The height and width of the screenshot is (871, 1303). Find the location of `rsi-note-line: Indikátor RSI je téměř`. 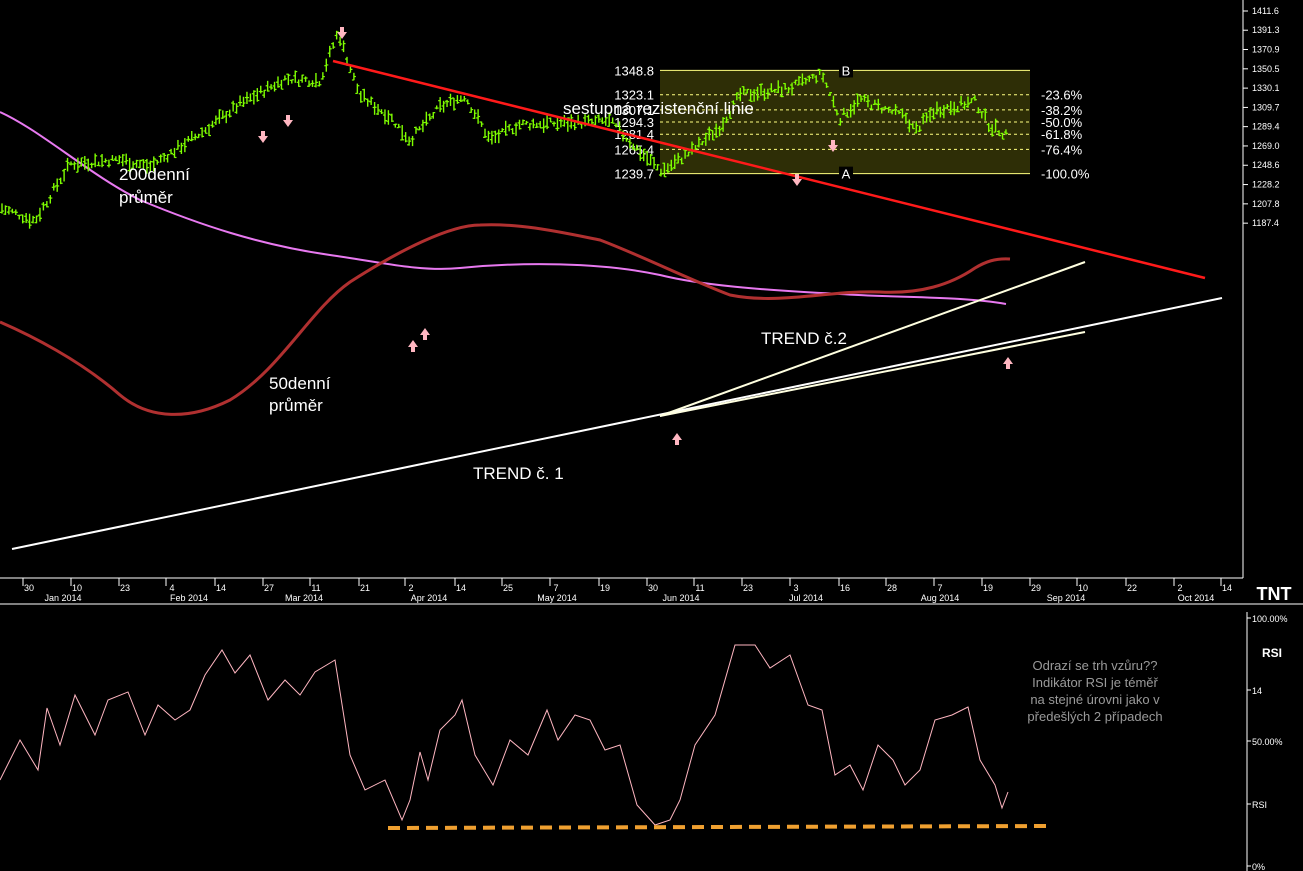

rsi-note-line: Indikátor RSI je téměř is located at coordinates (1095, 682).